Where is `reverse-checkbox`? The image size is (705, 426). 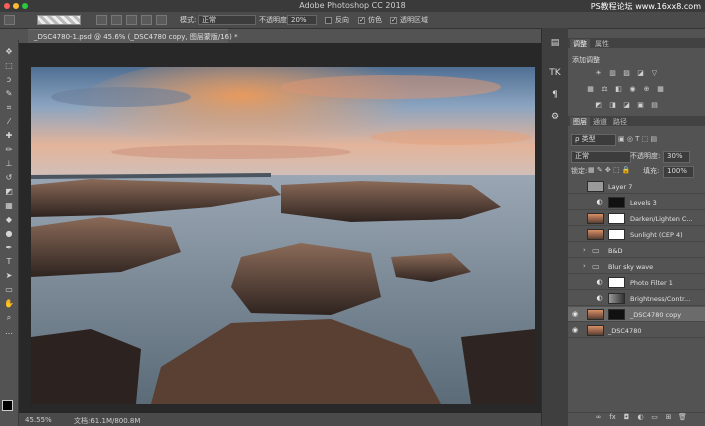
reverse-checkbox is located at coordinates (328, 20).